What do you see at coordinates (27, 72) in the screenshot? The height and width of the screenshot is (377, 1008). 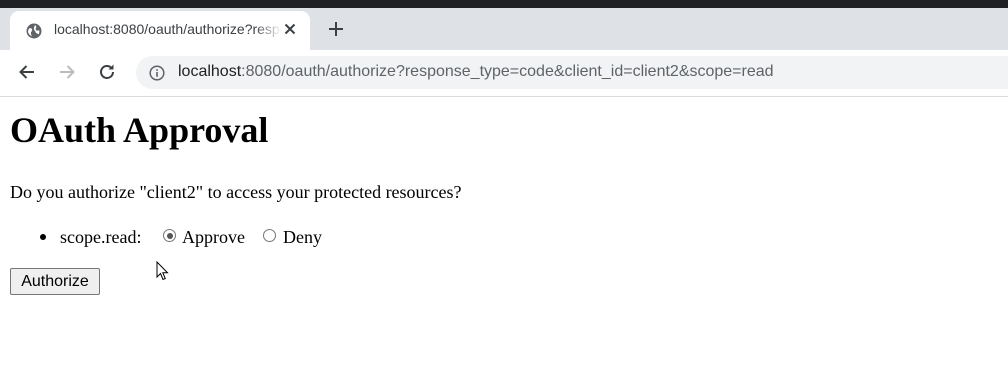 I see `arrow-left-icon` at bounding box center [27, 72].